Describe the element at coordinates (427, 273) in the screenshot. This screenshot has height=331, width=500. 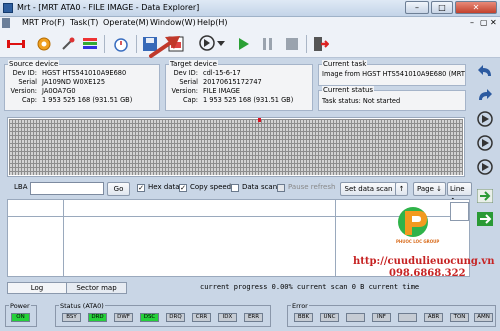
I see `watermark-phone: 098.6868.322` at that location.